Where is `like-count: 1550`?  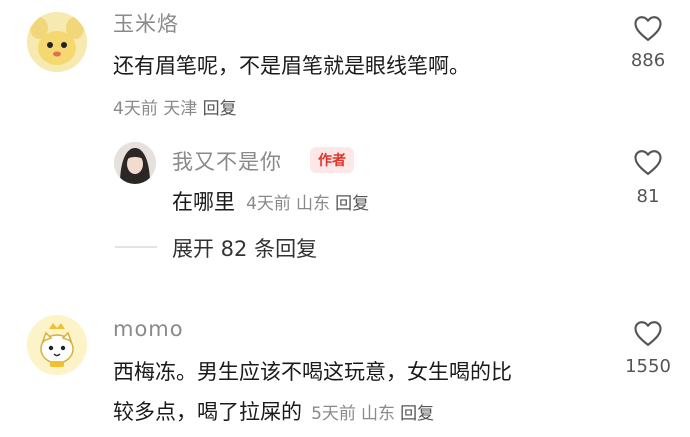 like-count: 1550 is located at coordinates (648, 366).